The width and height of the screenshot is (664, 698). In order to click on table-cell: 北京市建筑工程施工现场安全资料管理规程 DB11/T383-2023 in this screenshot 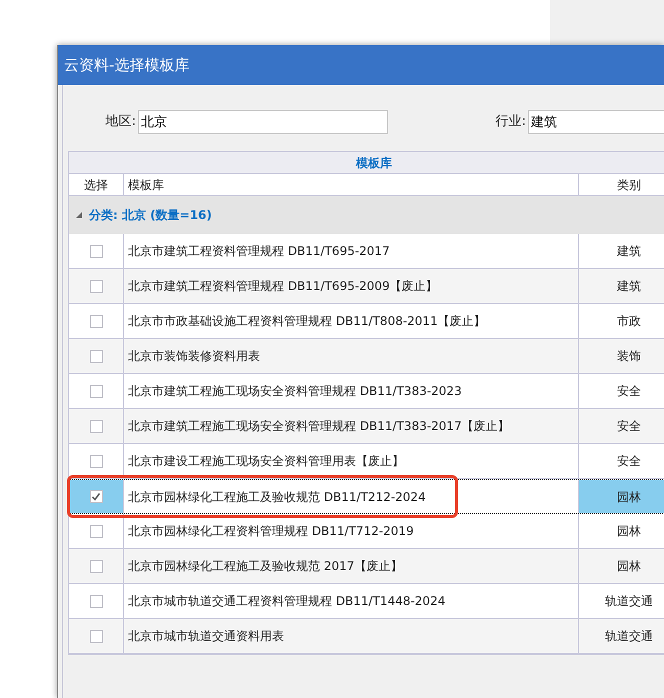, I will do `click(351, 391)`.